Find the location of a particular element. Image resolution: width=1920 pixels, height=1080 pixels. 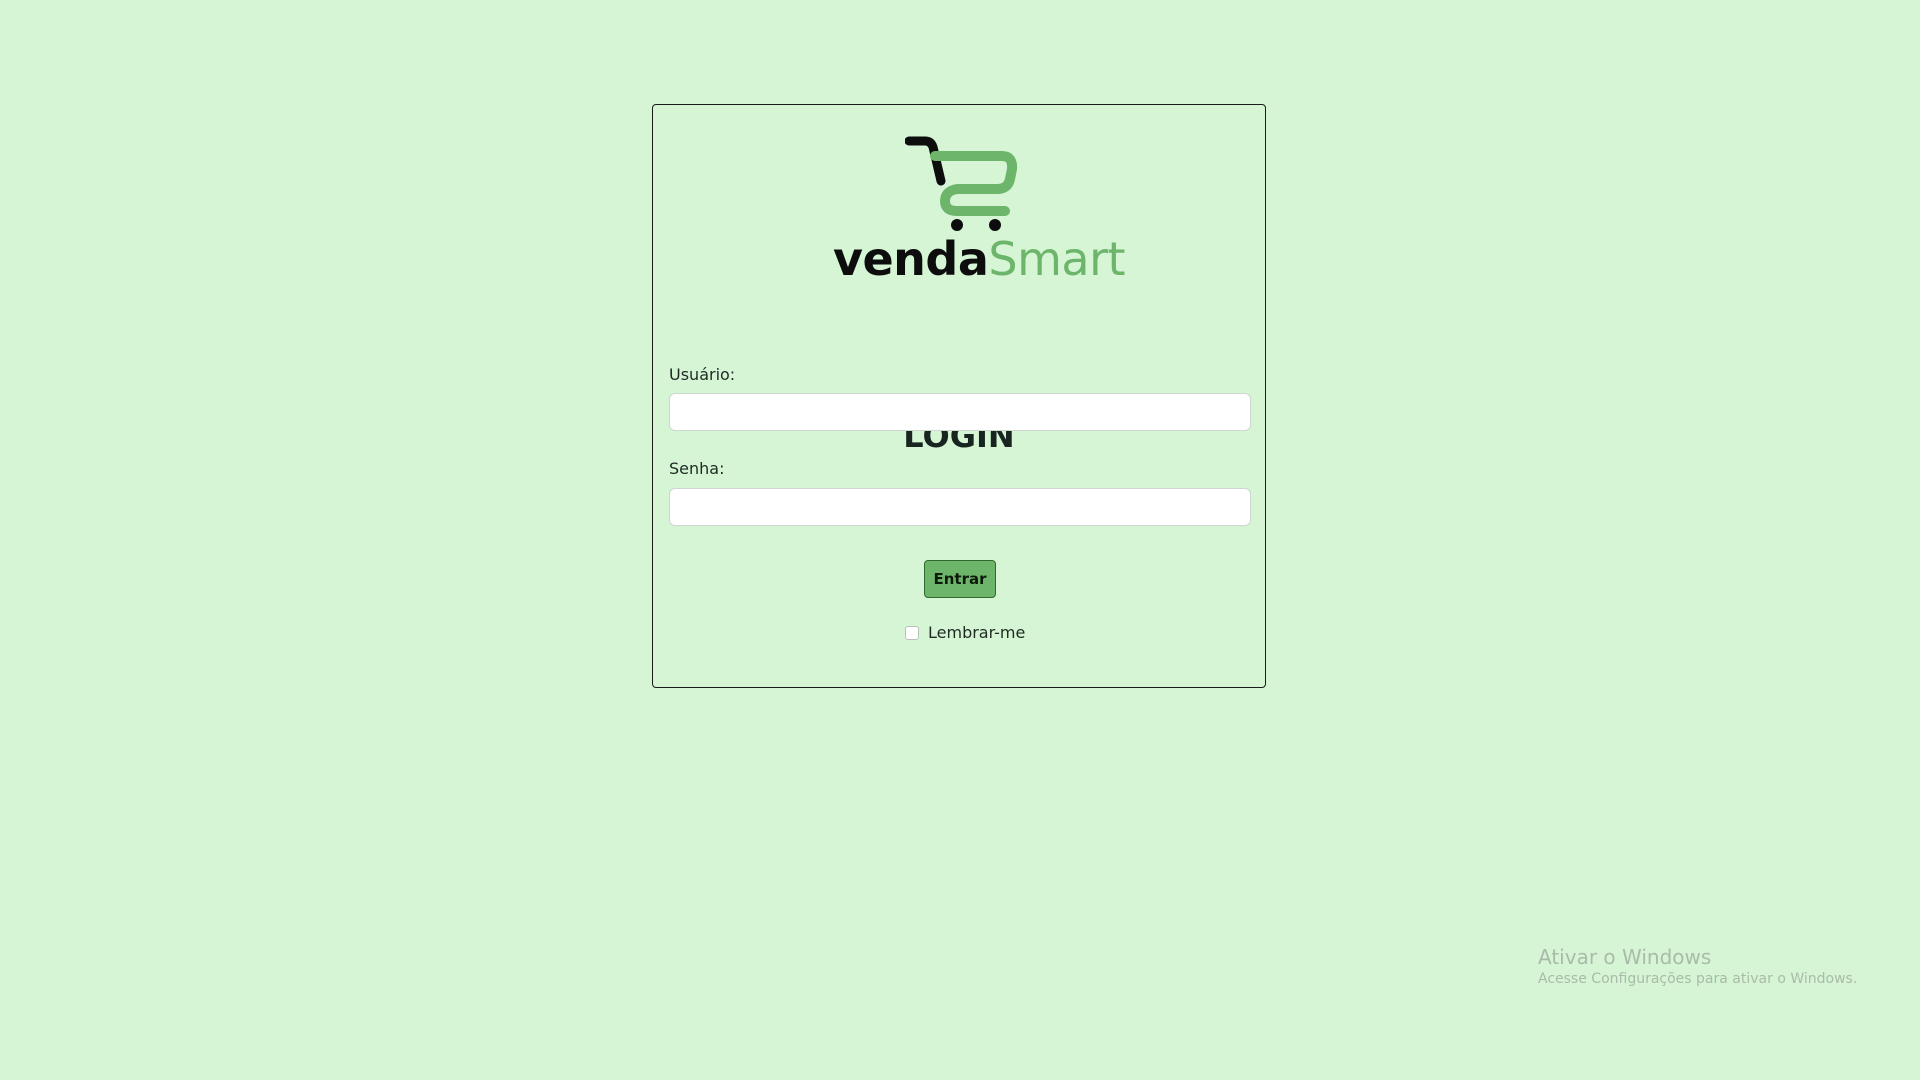

logo-wordmark: vendaSmart is located at coordinates (979, 259).